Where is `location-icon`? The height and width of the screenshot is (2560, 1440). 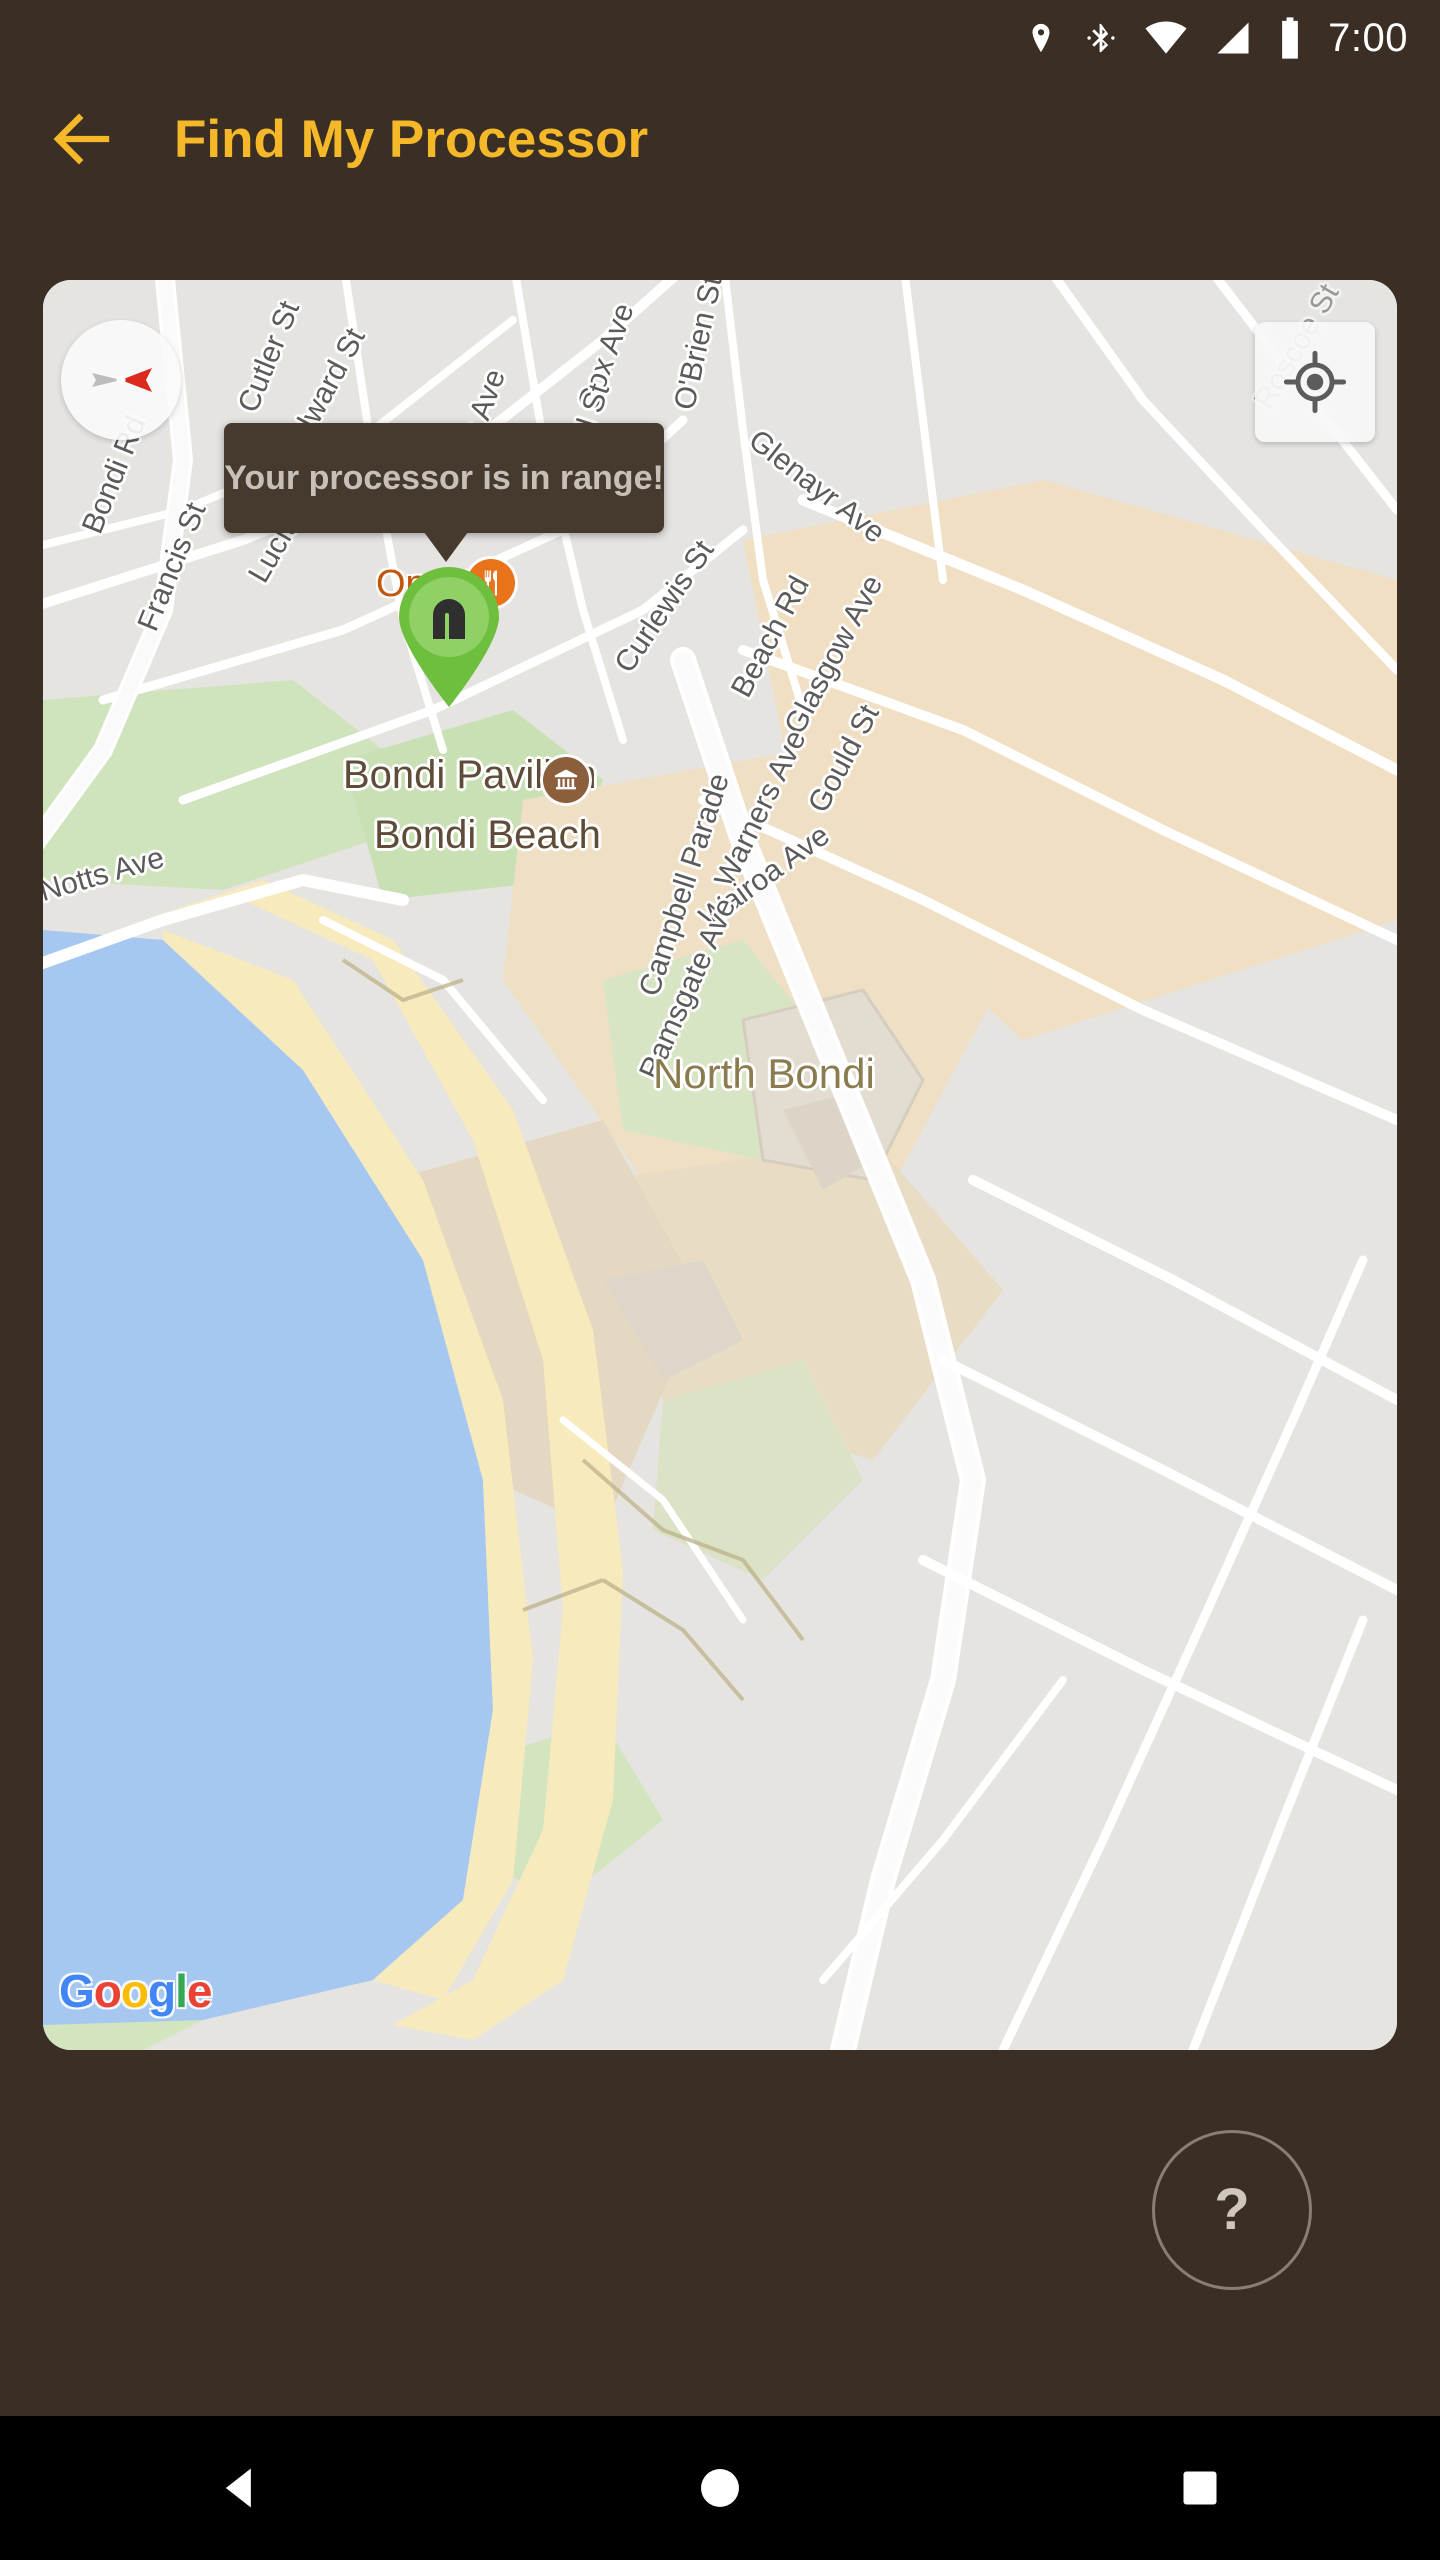
location-icon is located at coordinates (1041, 38).